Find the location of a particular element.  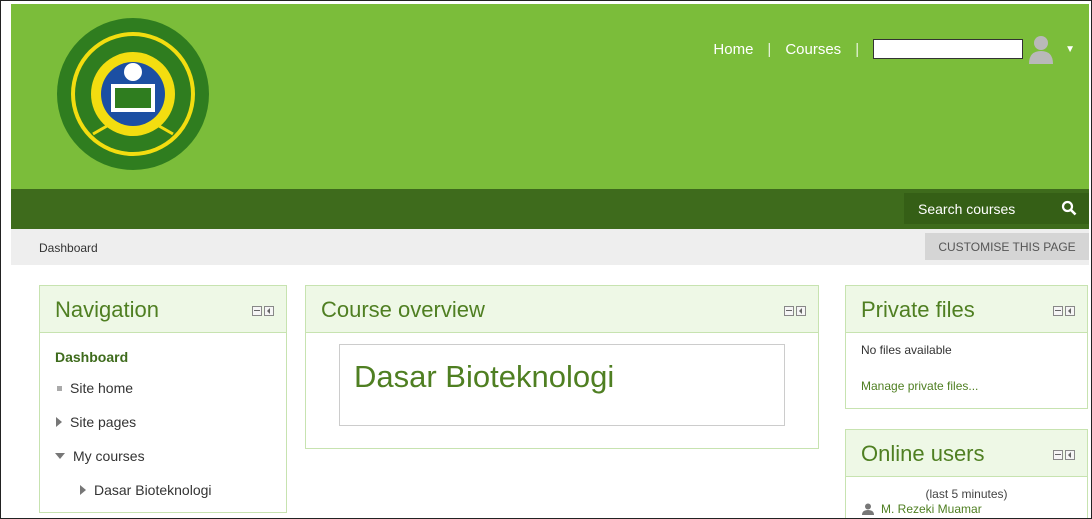

collapse-arrow-icon is located at coordinates (60, 456).